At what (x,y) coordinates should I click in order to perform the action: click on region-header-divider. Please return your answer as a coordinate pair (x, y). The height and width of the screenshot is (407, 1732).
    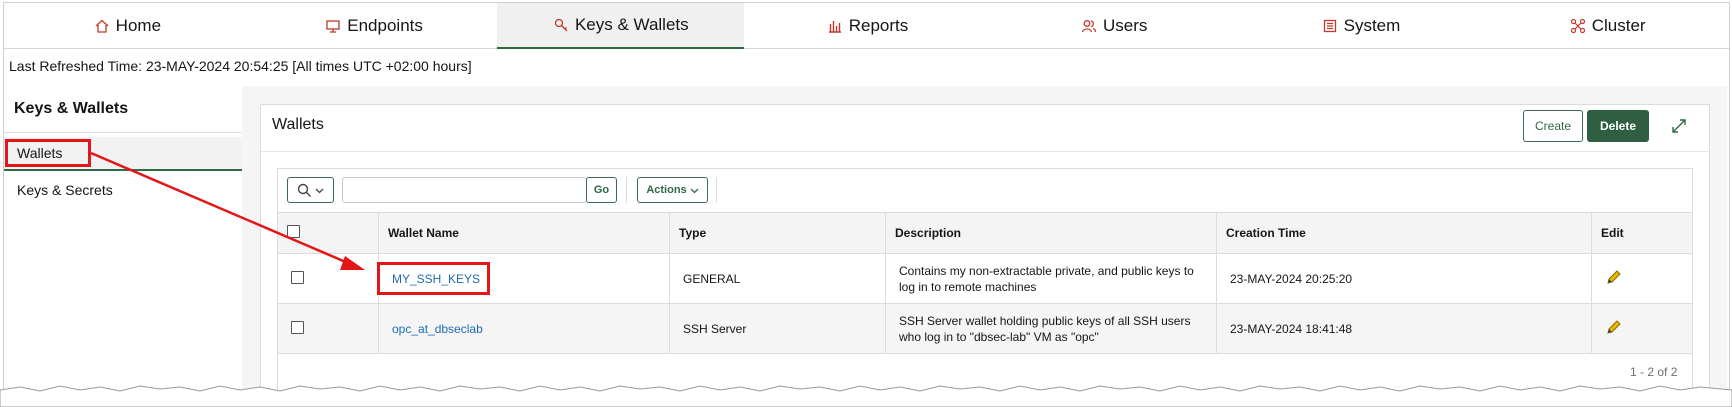
    Looking at the image, I should click on (985, 151).